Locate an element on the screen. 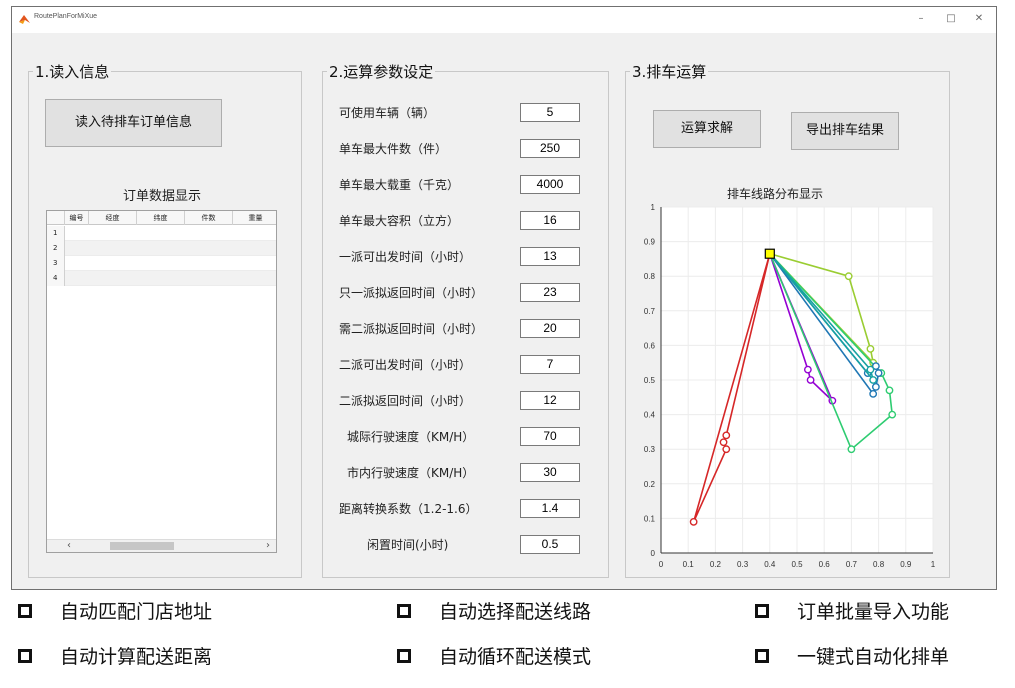  x-tick-label: 0.9 is located at coordinates (906, 564).